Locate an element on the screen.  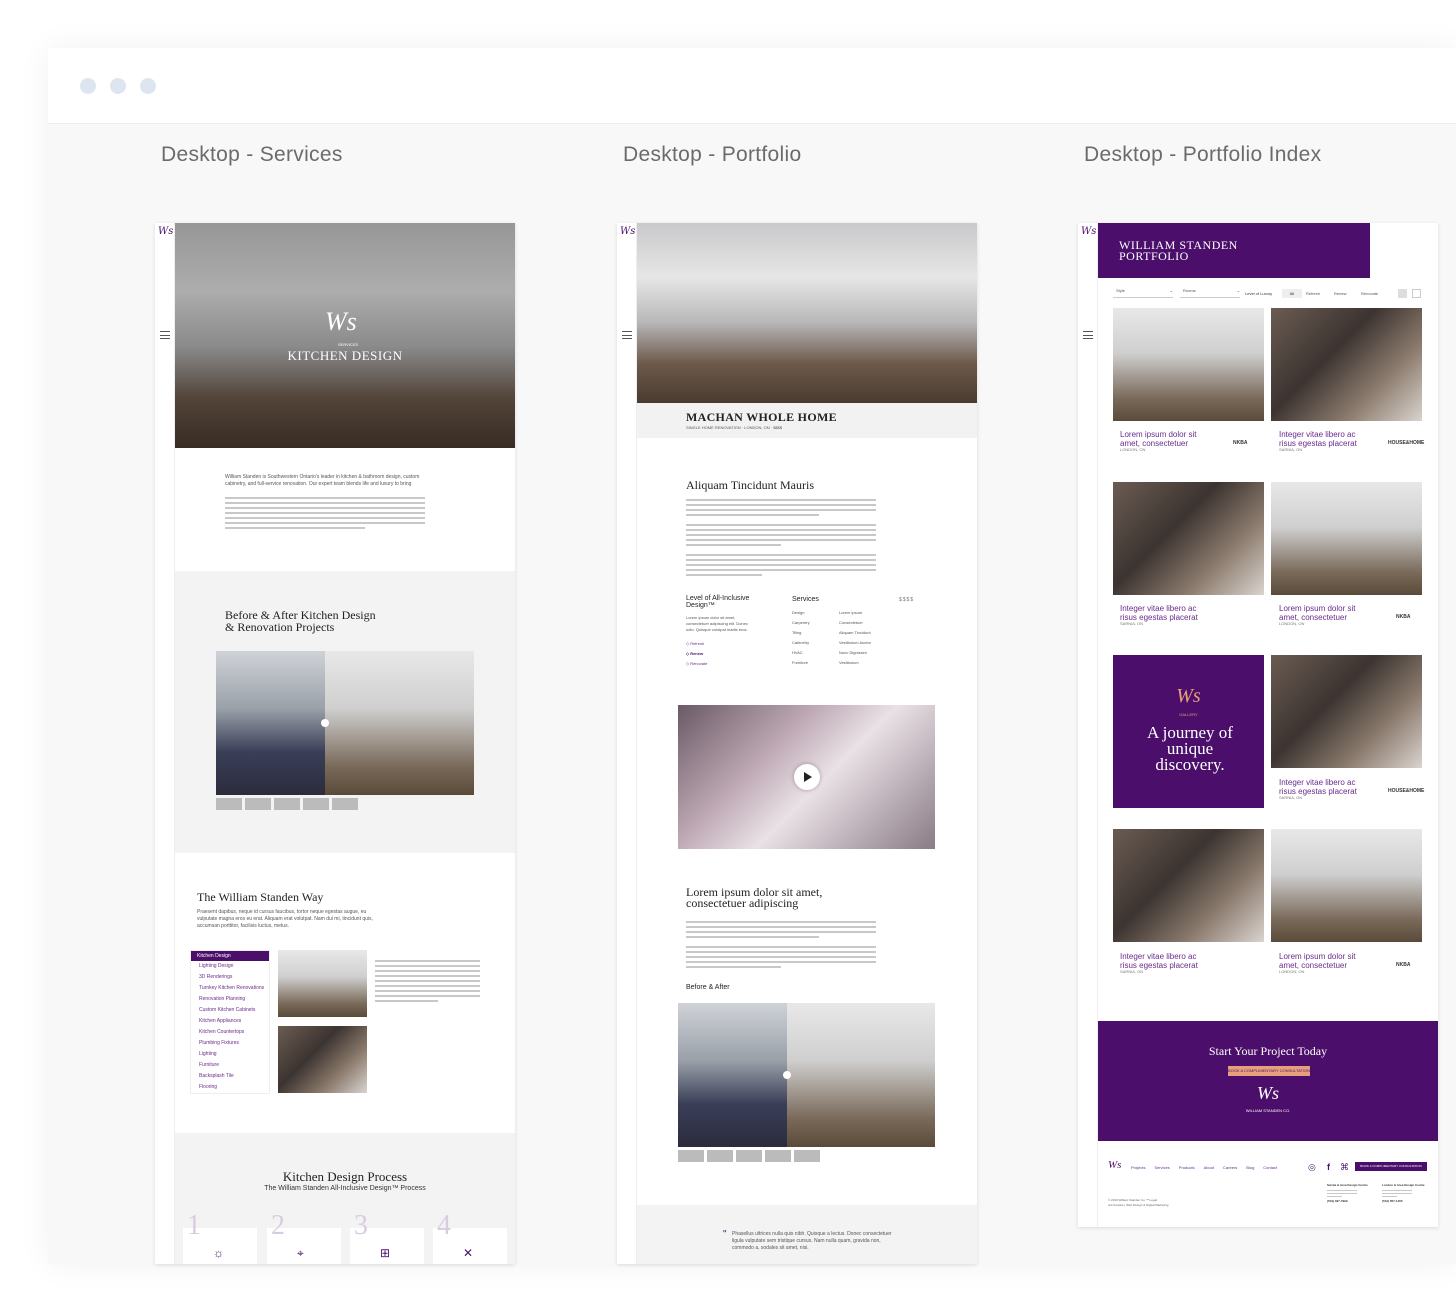
footer-link: Careers is located at coordinates (1230, 1167).